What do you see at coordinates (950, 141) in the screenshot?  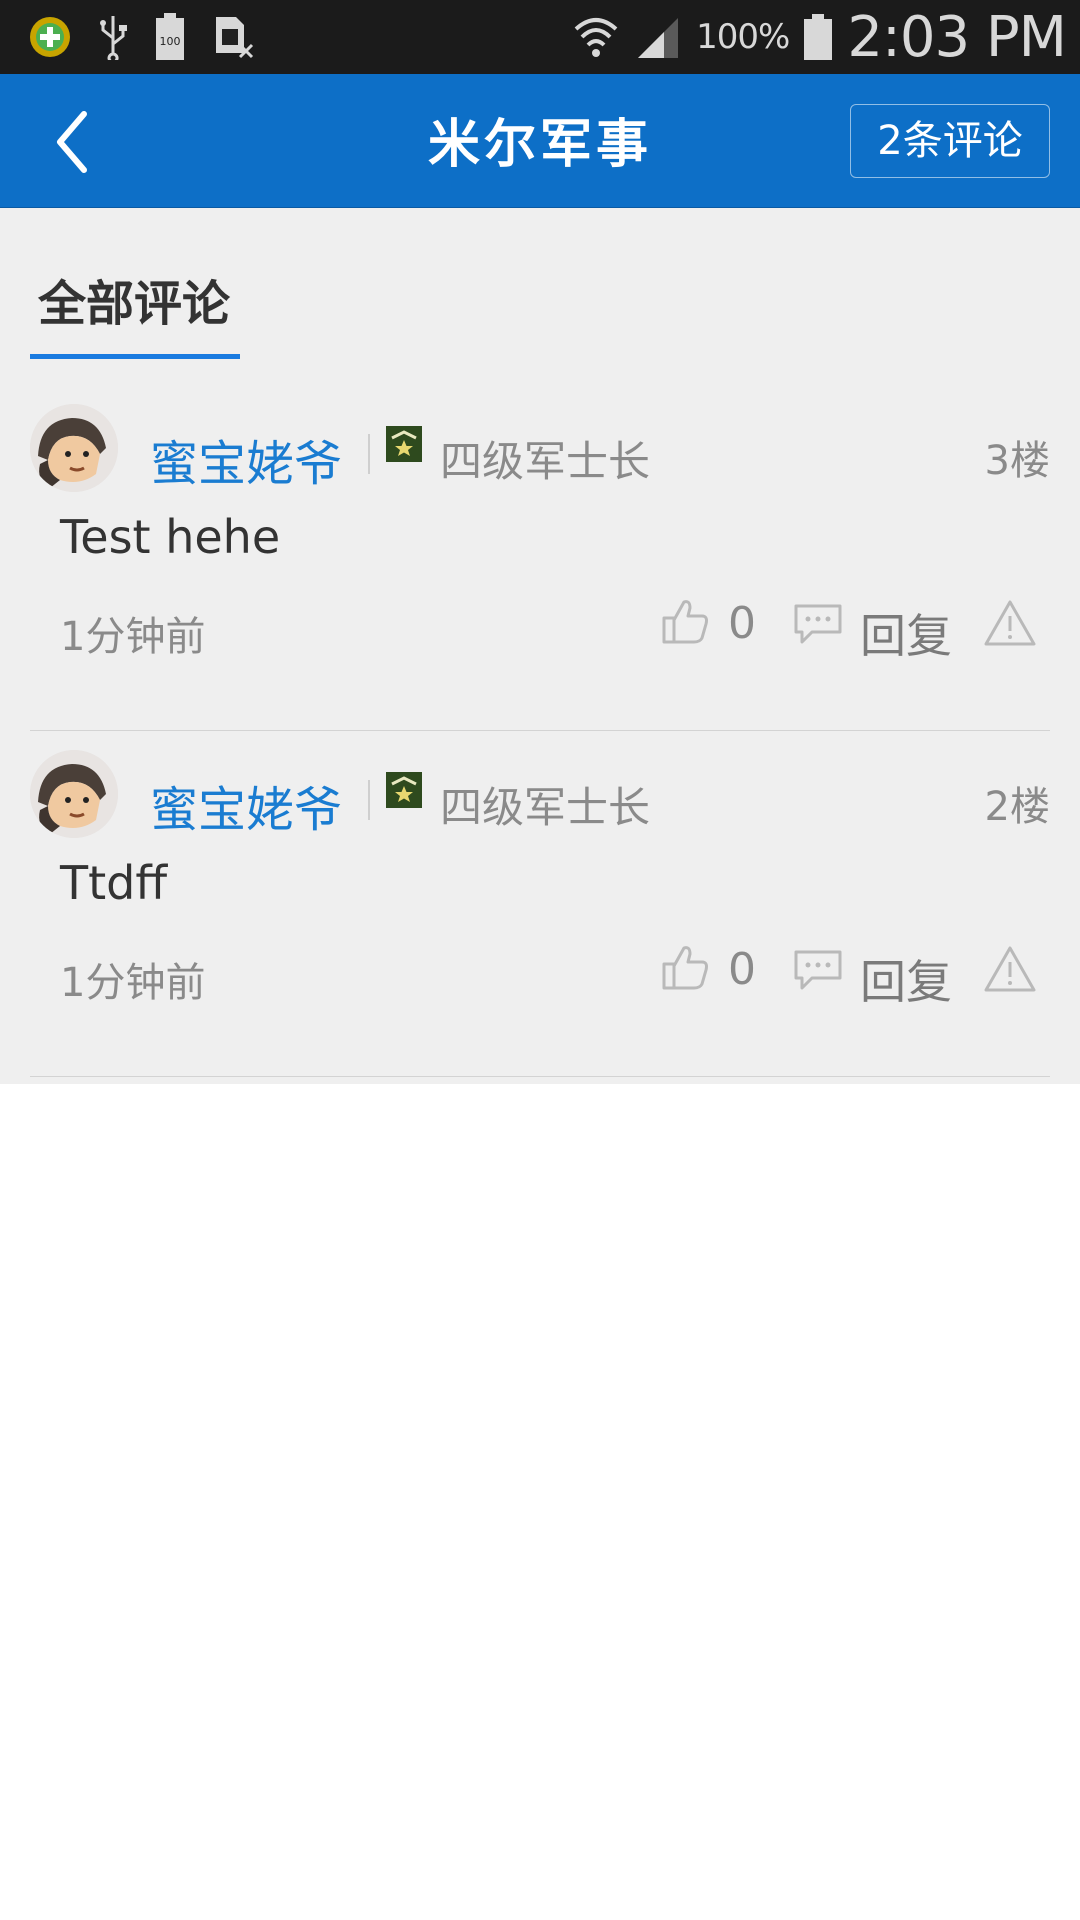 I see `comment-count-button: 2条评论` at bounding box center [950, 141].